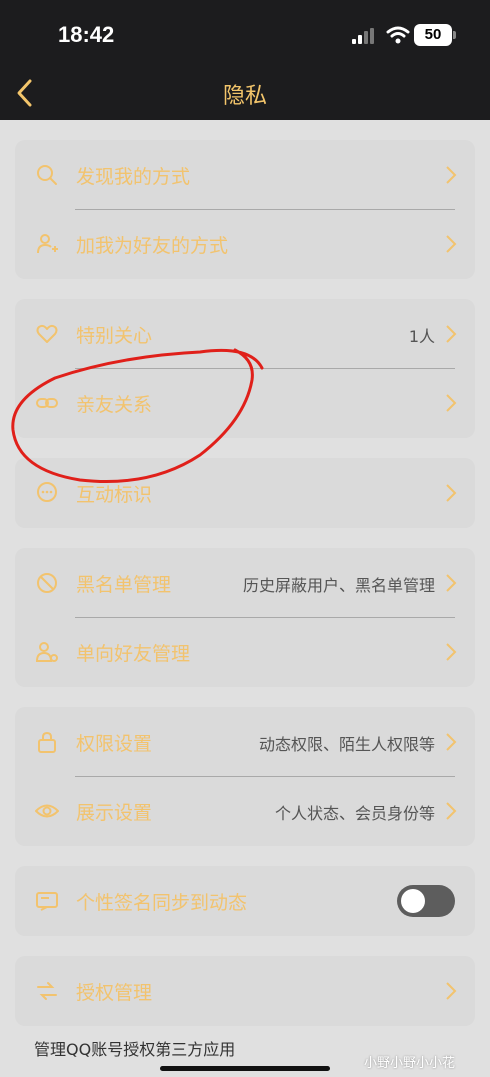  I want to click on signature-sync-toggle, so click(426, 901).